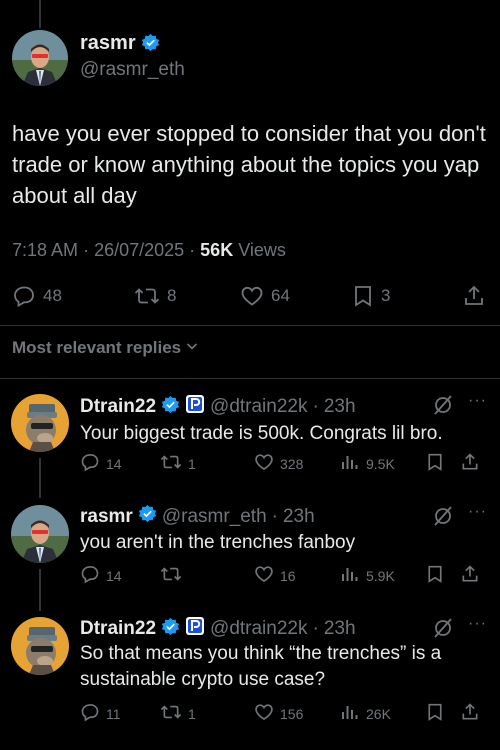 The image size is (500, 750). Describe the element at coordinates (275, 575) in the screenshot. I see `like-button: 16` at that location.